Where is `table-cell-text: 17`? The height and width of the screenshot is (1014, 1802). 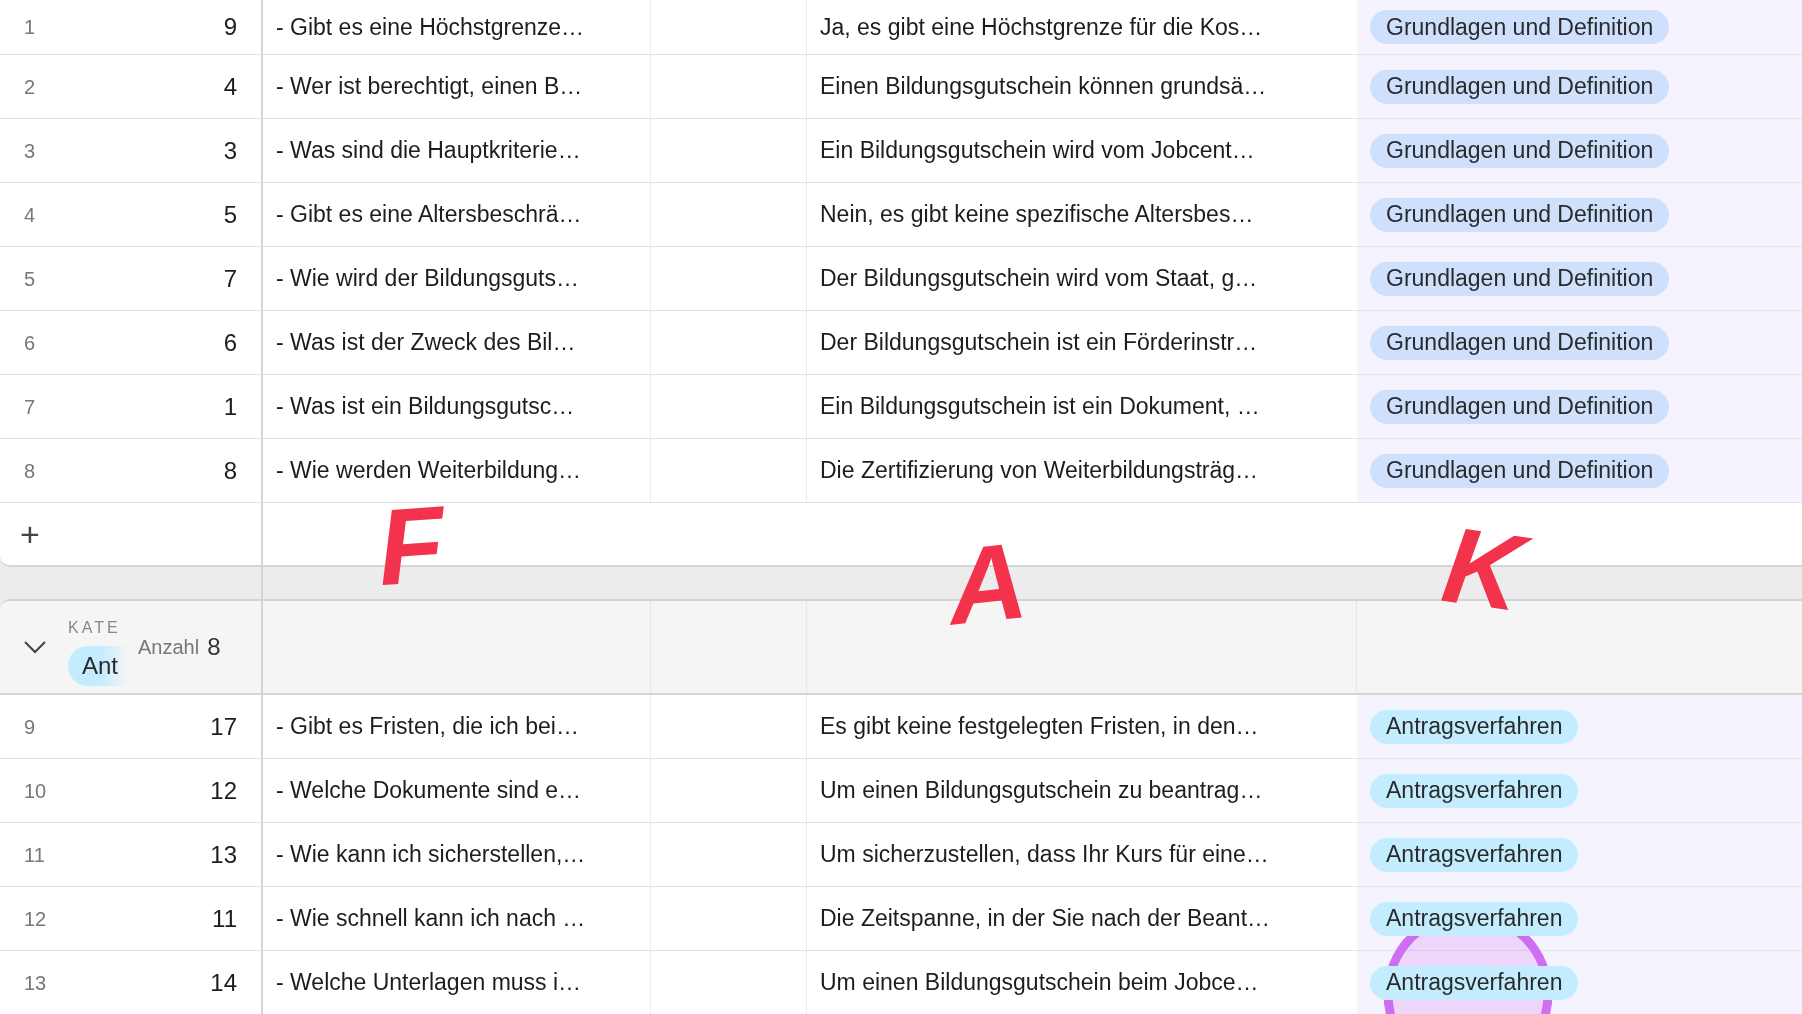 table-cell-text: 17 is located at coordinates (223, 726).